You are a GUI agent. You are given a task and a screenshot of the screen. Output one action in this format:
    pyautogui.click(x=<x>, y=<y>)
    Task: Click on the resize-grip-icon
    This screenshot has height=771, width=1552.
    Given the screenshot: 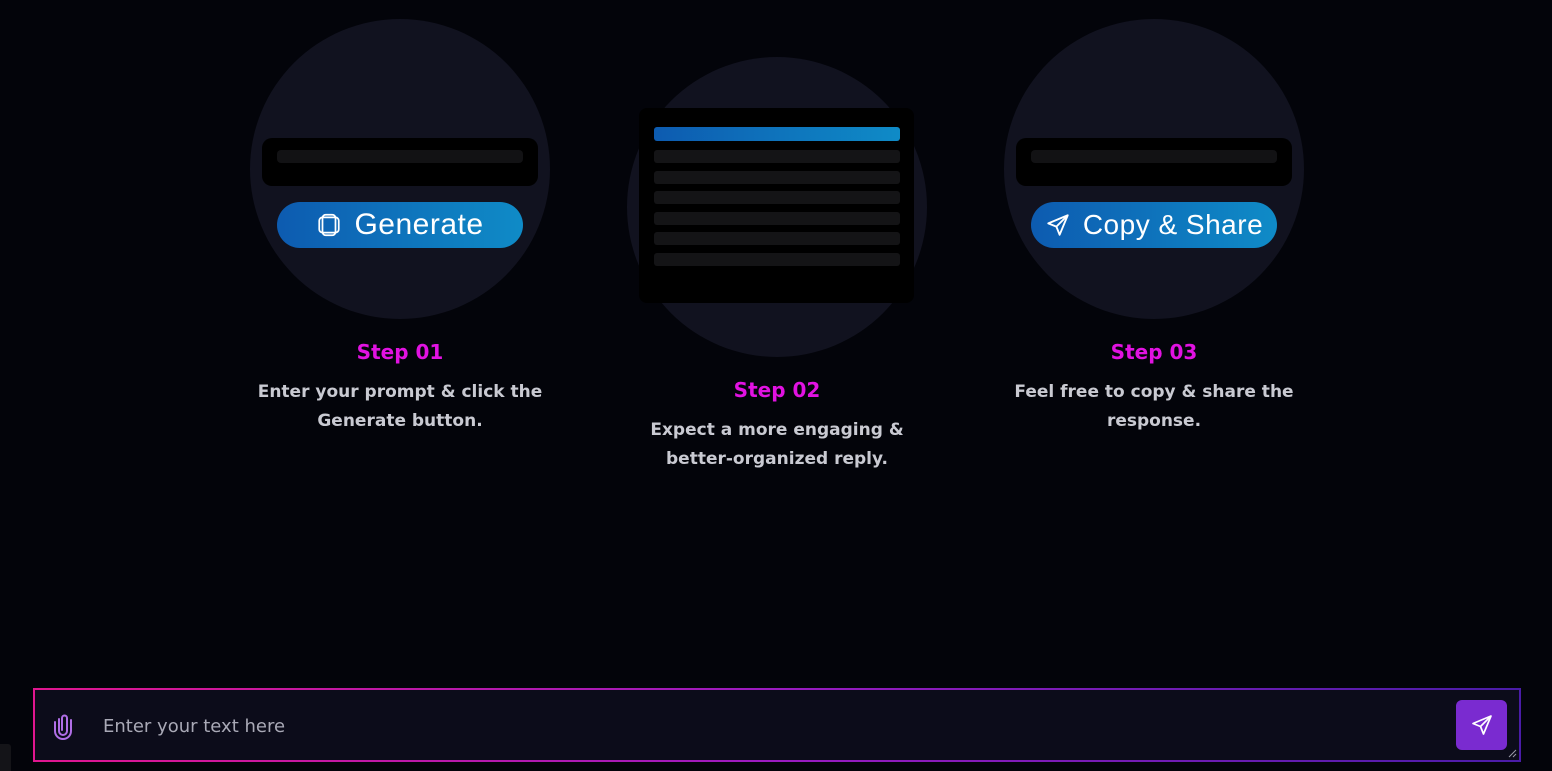 What is the action you would take?
    pyautogui.click(x=1512, y=753)
    